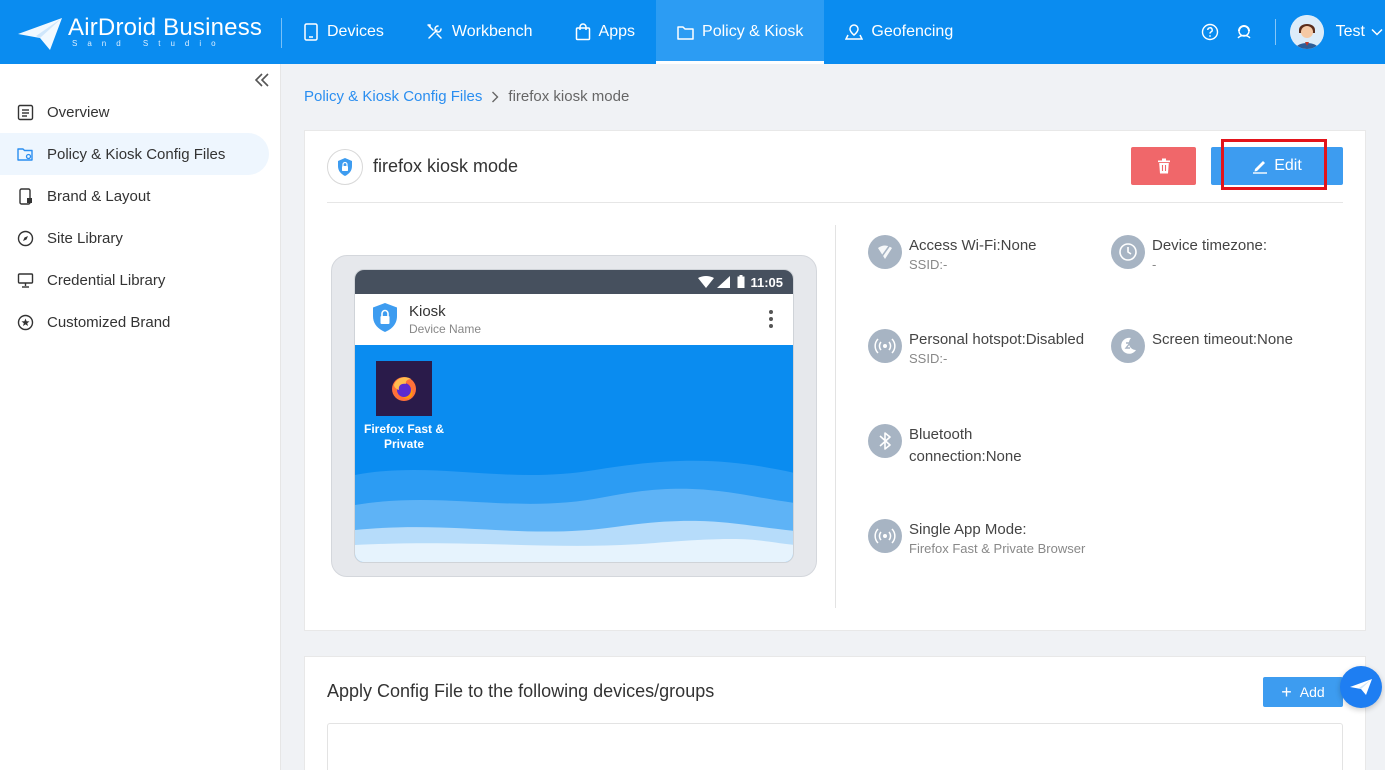 This screenshot has width=1385, height=770. I want to click on compass-icon, so click(25, 238).